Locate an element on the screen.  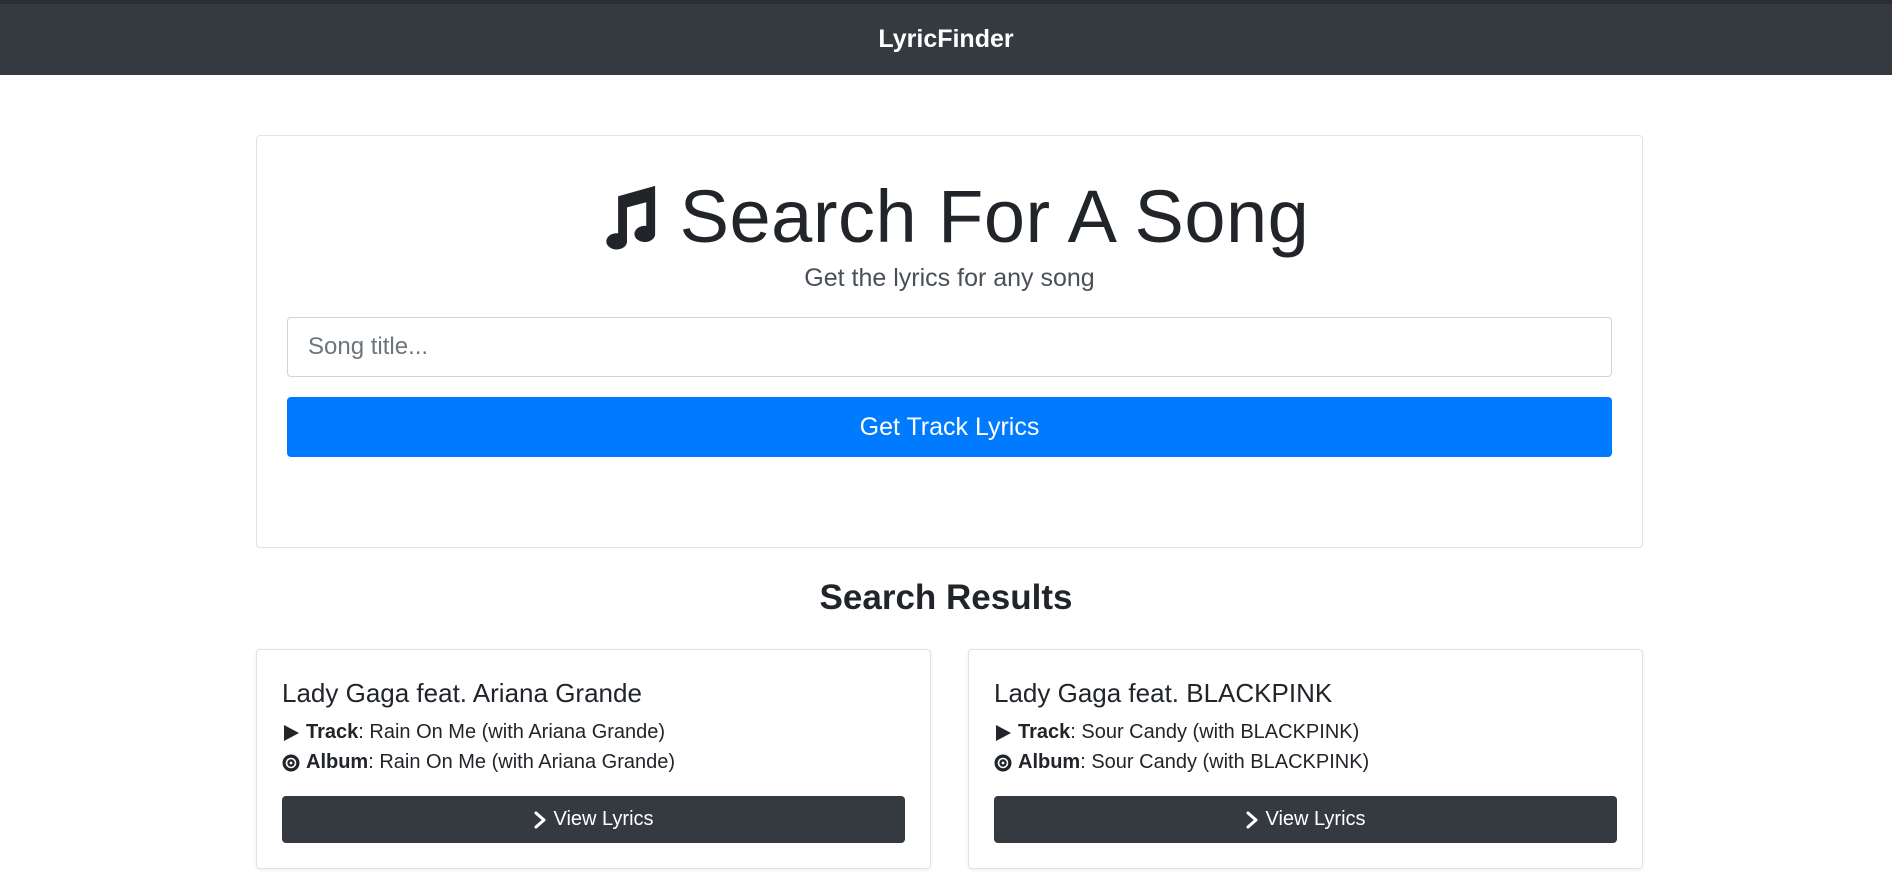
brand-logo: LyricFinder is located at coordinates (945, 39).